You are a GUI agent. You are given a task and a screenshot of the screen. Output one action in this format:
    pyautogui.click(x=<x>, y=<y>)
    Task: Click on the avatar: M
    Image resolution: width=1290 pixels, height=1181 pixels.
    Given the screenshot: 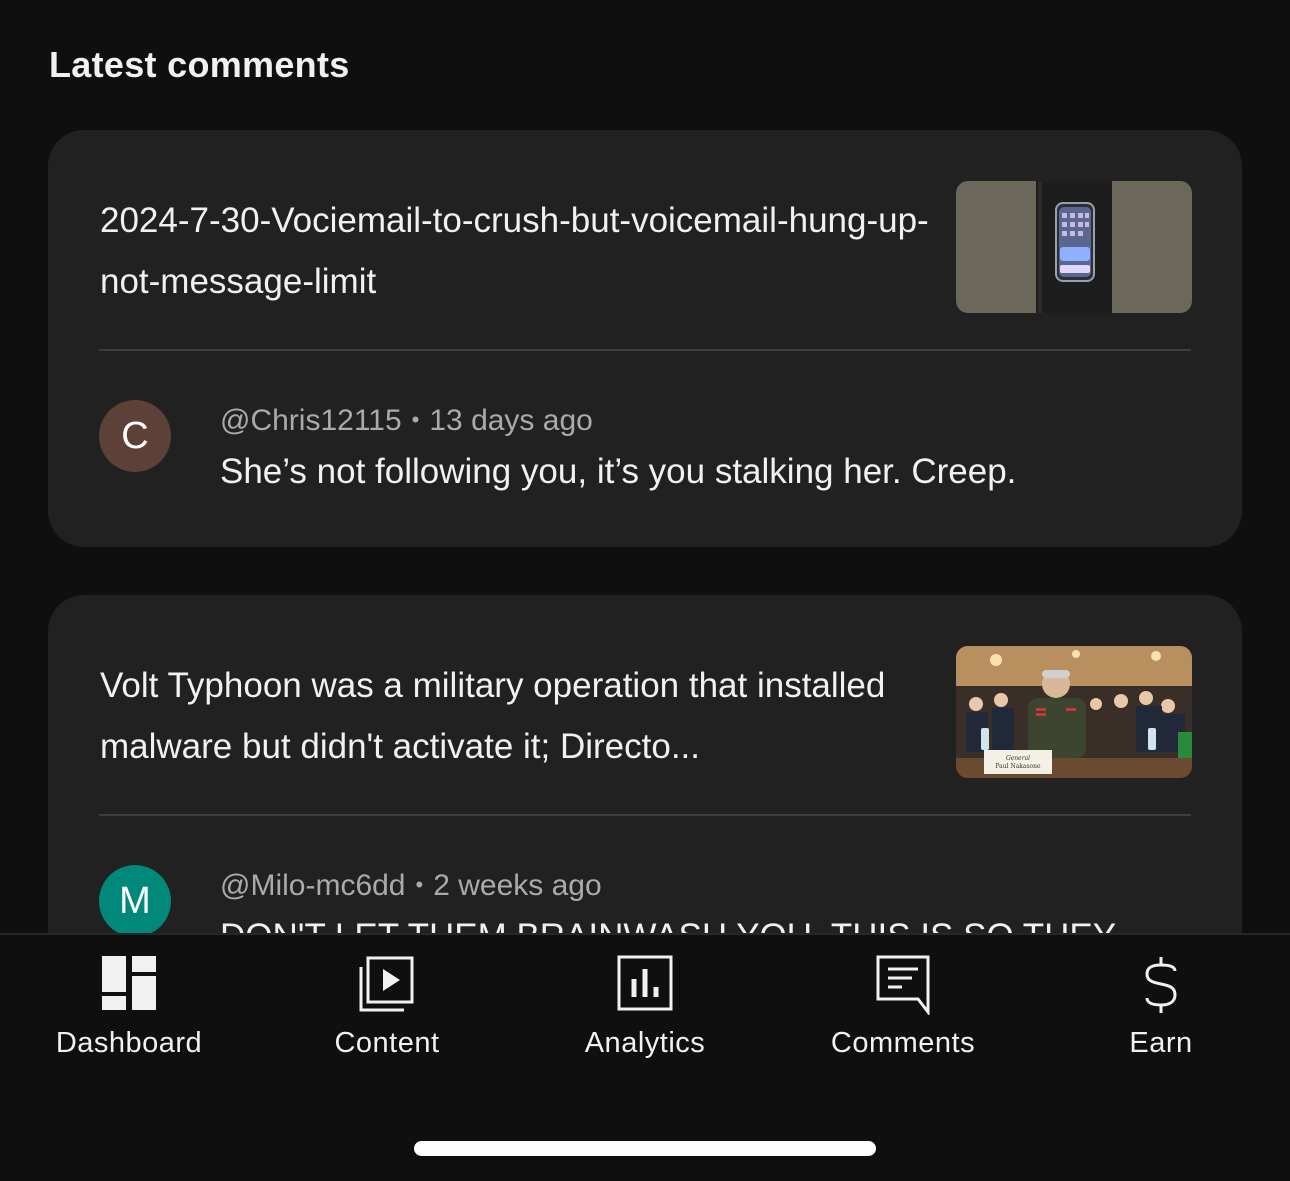 What is the action you would take?
    pyautogui.click(x=135, y=901)
    